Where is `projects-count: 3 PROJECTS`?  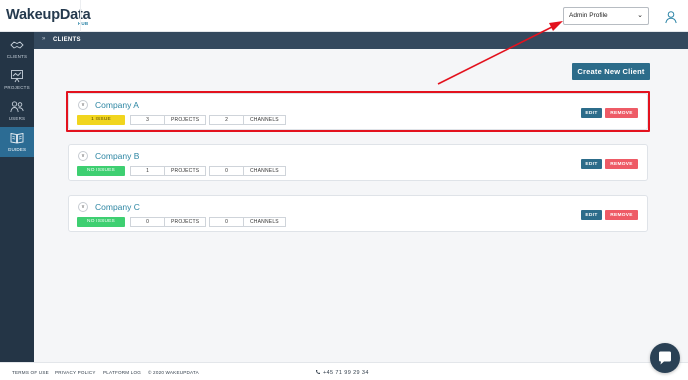 projects-count: 3 PROJECTS is located at coordinates (168, 120).